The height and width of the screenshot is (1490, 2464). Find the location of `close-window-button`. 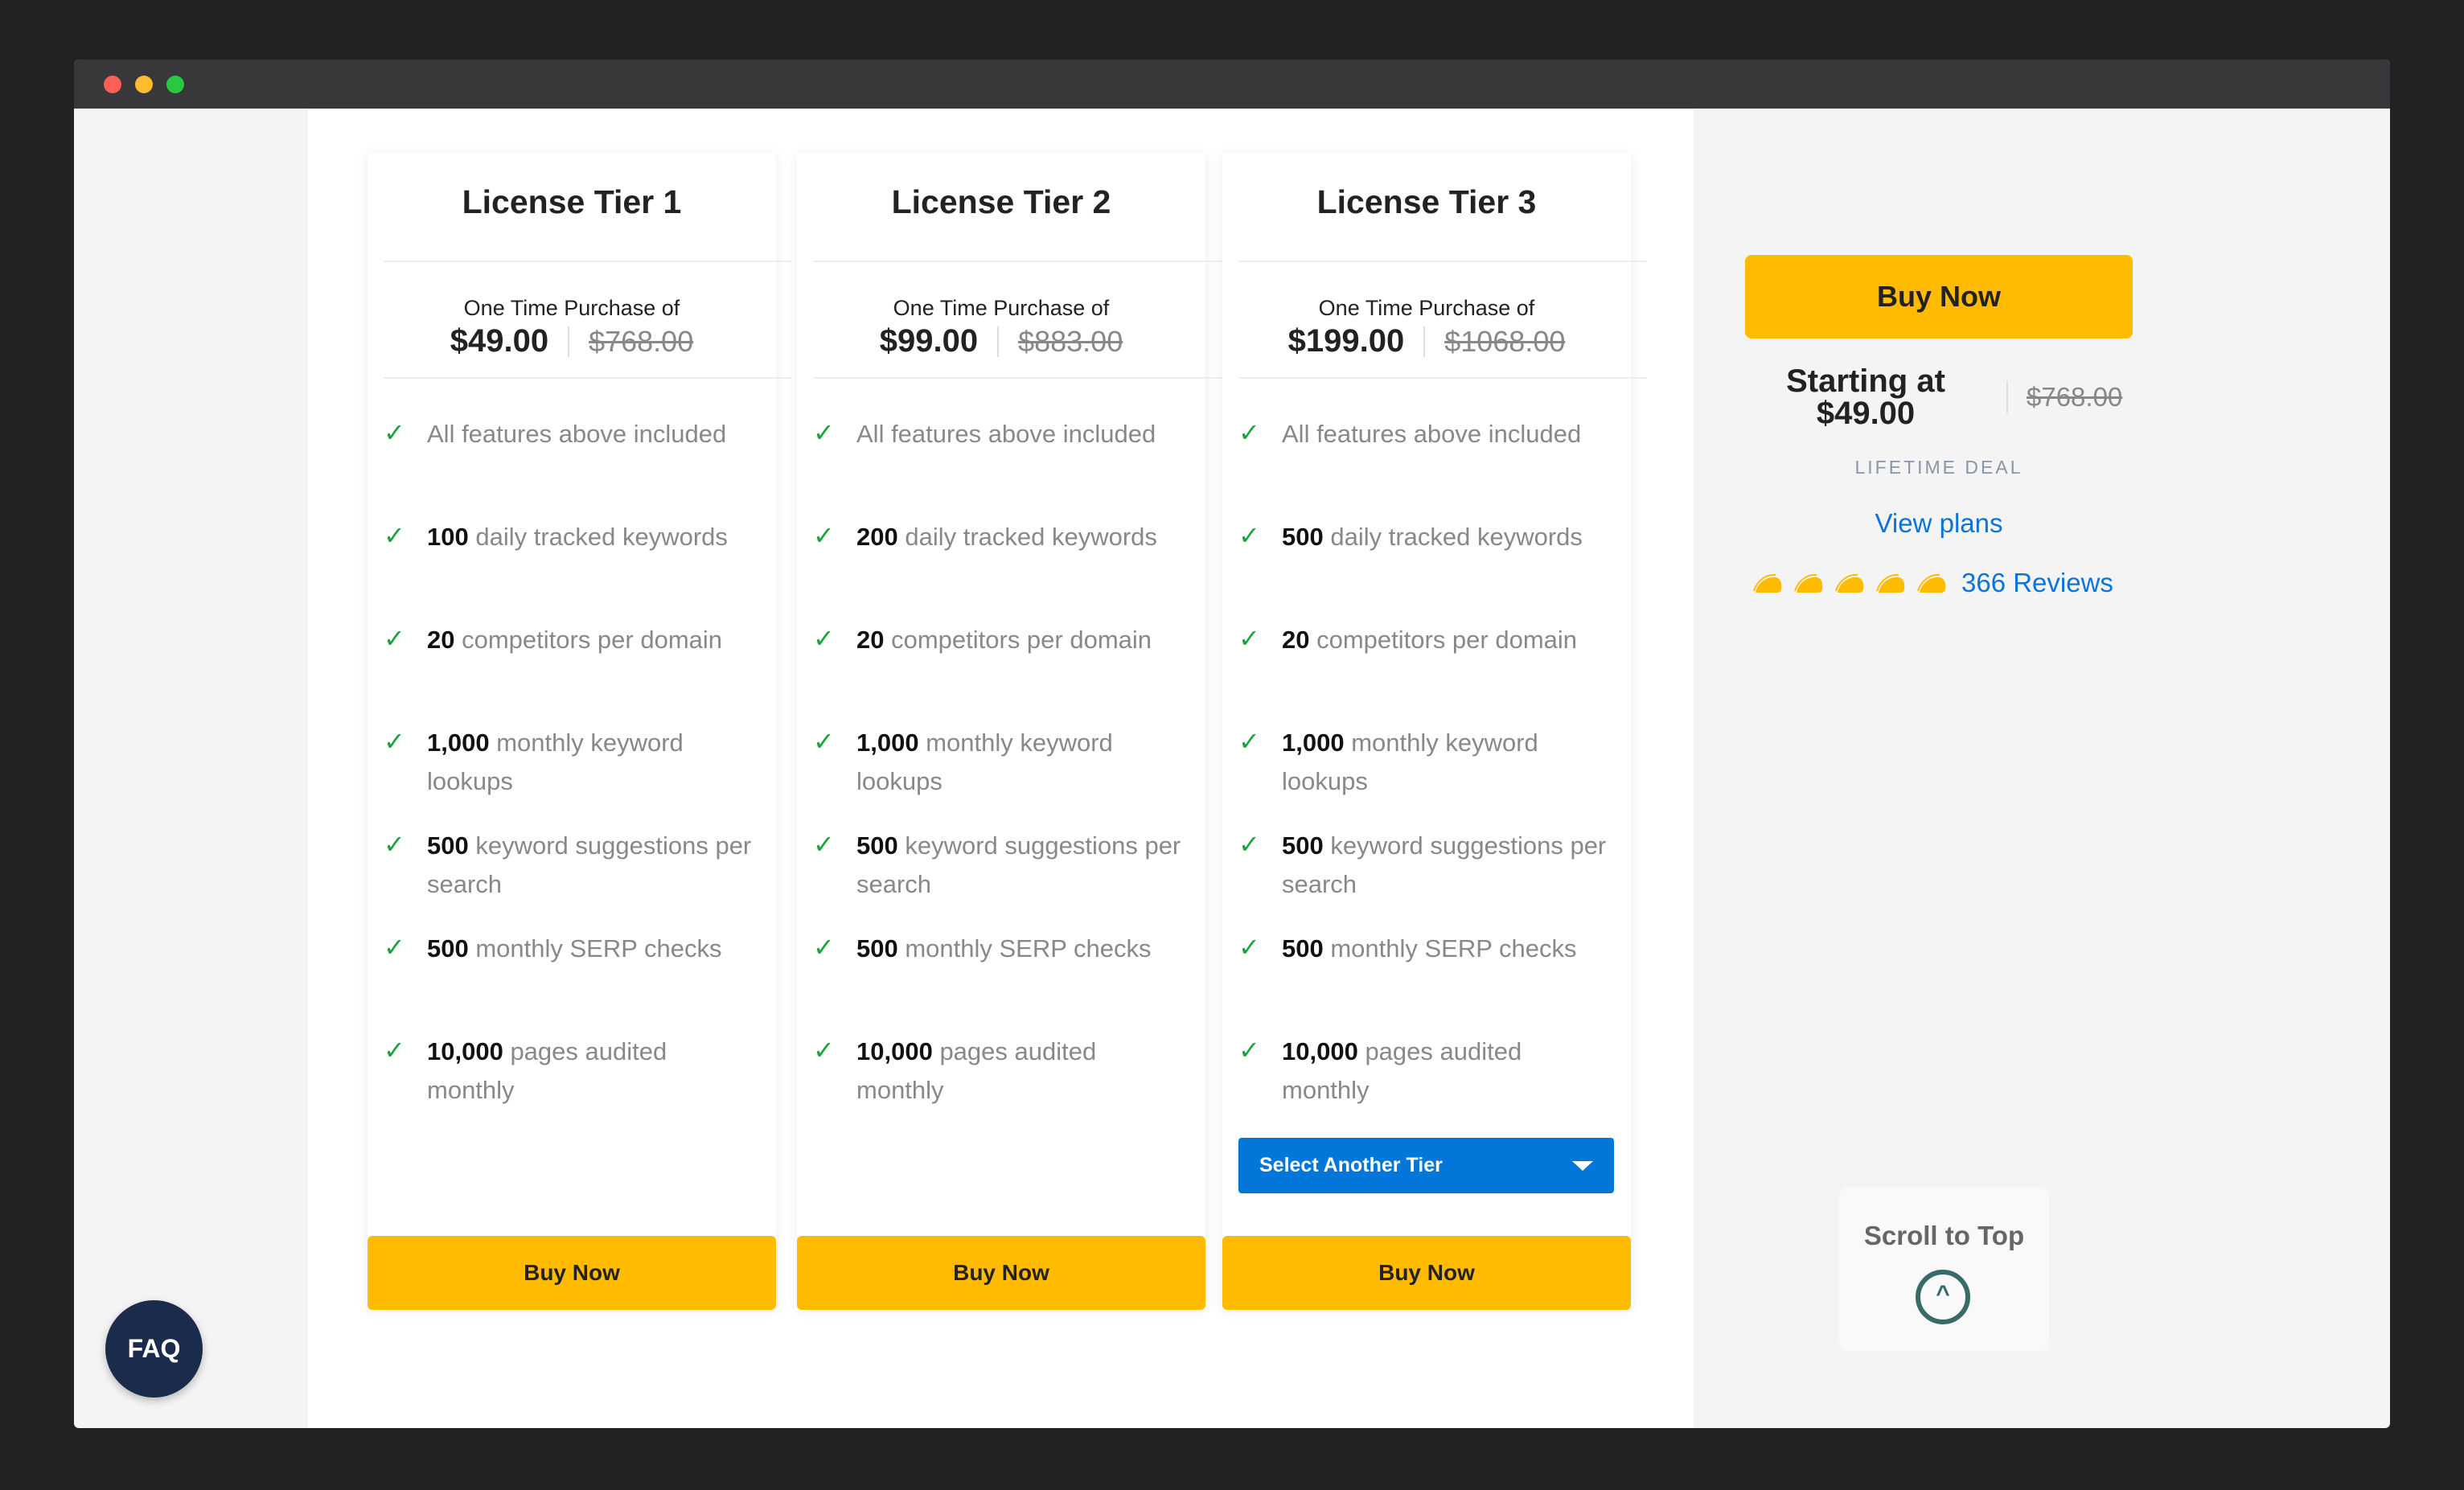

close-window-button is located at coordinates (112, 84).